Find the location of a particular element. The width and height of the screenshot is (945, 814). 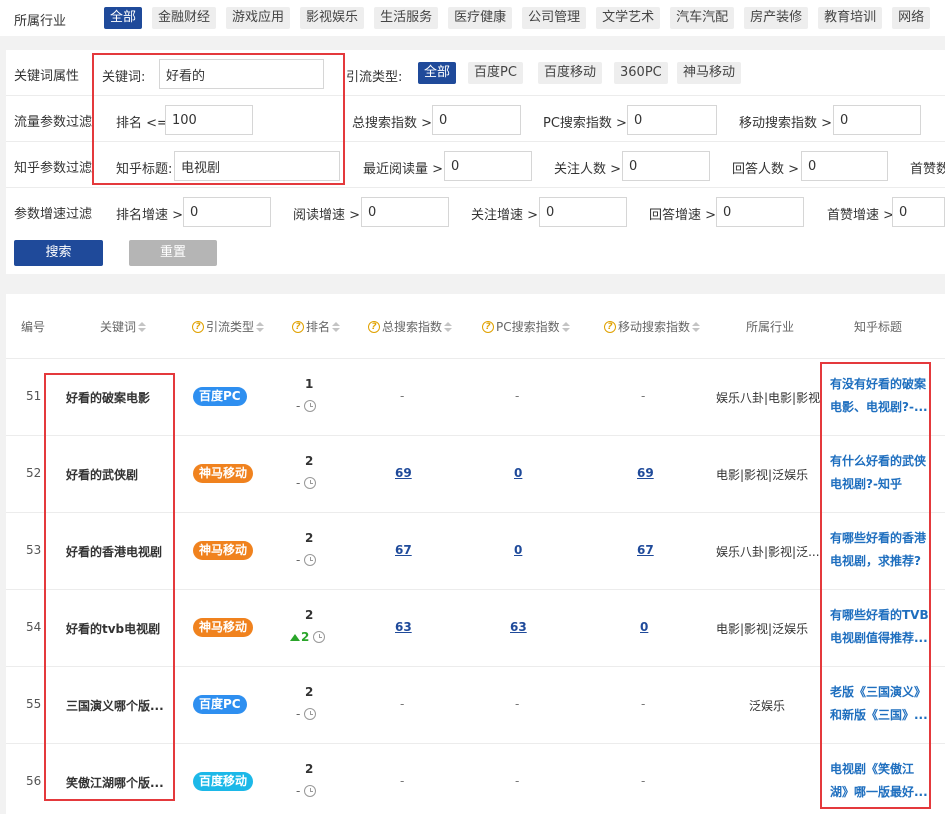

follow-count-label: 关注人数 > is located at coordinates (588, 169).